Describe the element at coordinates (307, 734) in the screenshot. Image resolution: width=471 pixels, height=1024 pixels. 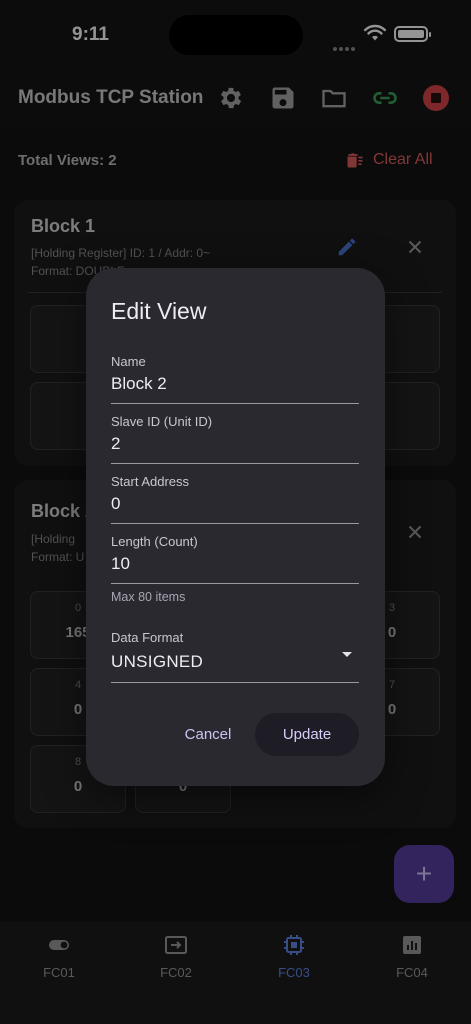
I see `update-button: Update` at that location.